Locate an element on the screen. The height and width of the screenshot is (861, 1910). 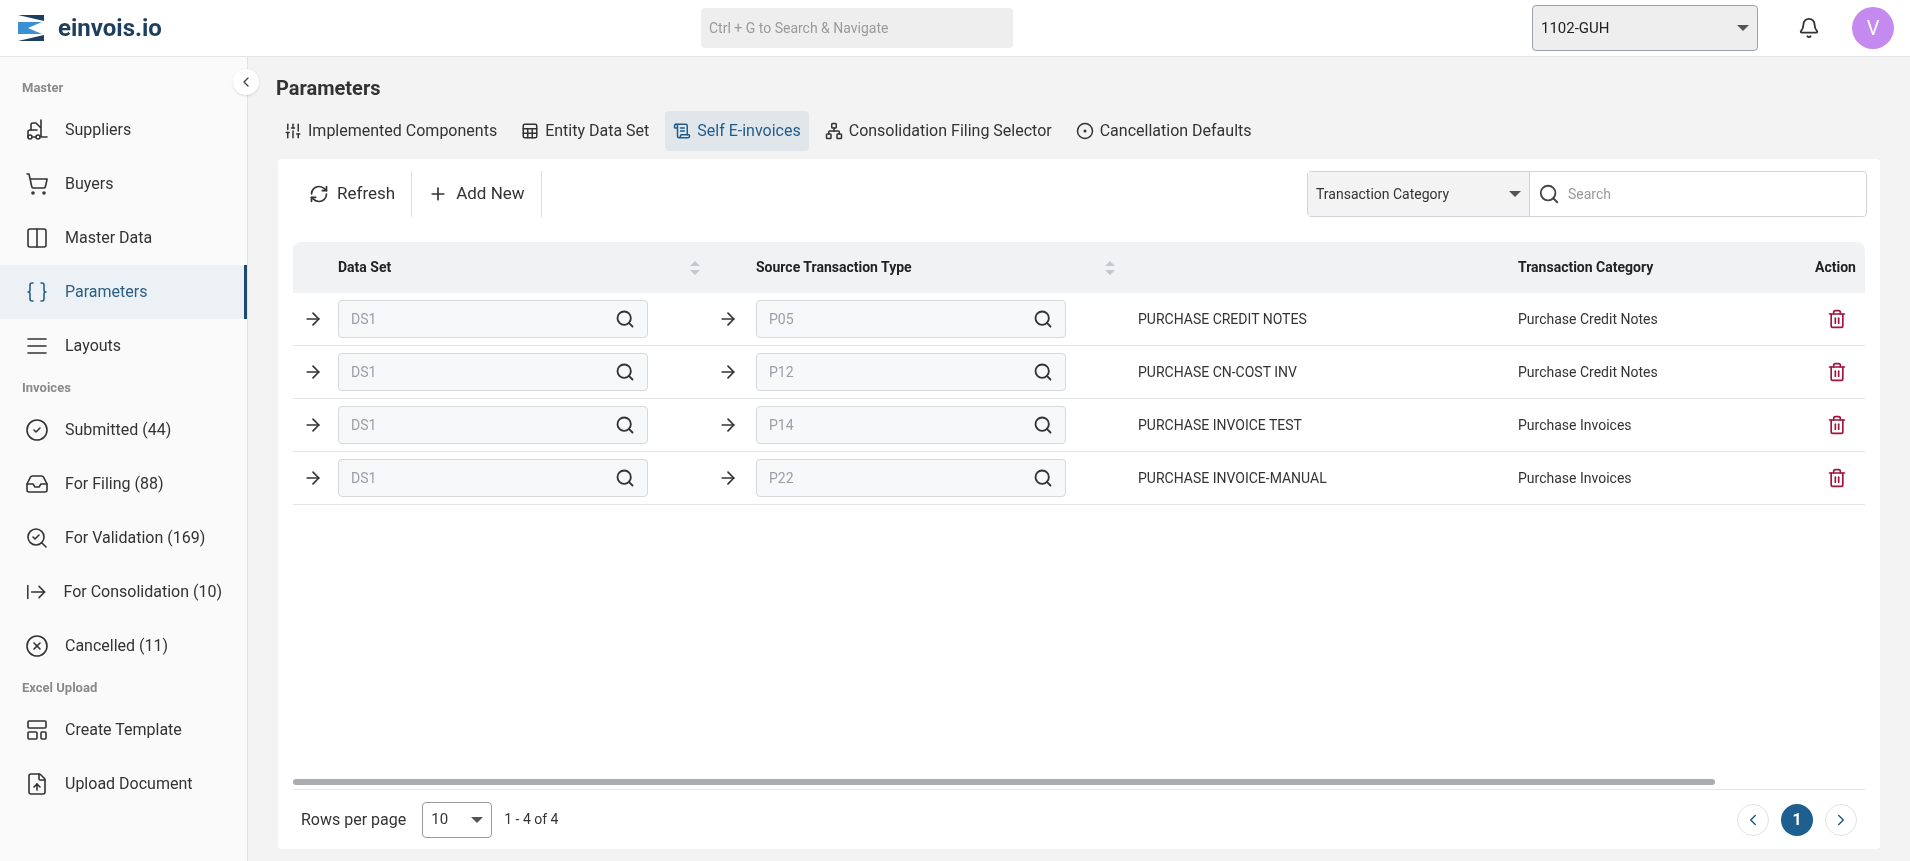
file-upload-icon is located at coordinates (37, 784).